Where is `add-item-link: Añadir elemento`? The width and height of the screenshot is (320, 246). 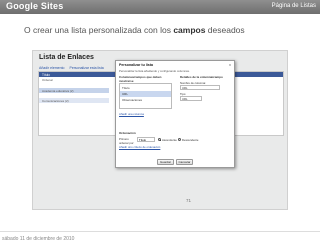 add-item-link: Añadir elemento is located at coordinates (52, 68).